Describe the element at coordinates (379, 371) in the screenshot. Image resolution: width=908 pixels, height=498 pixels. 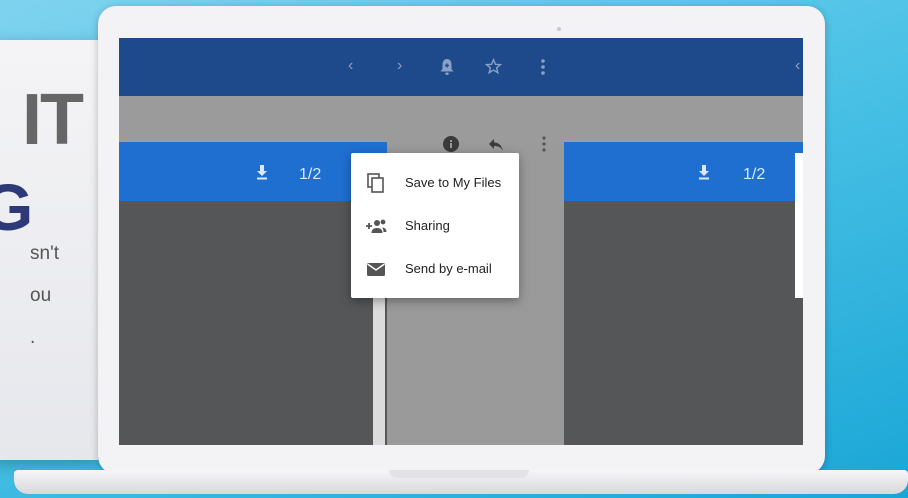
I see `scrollbar` at that location.